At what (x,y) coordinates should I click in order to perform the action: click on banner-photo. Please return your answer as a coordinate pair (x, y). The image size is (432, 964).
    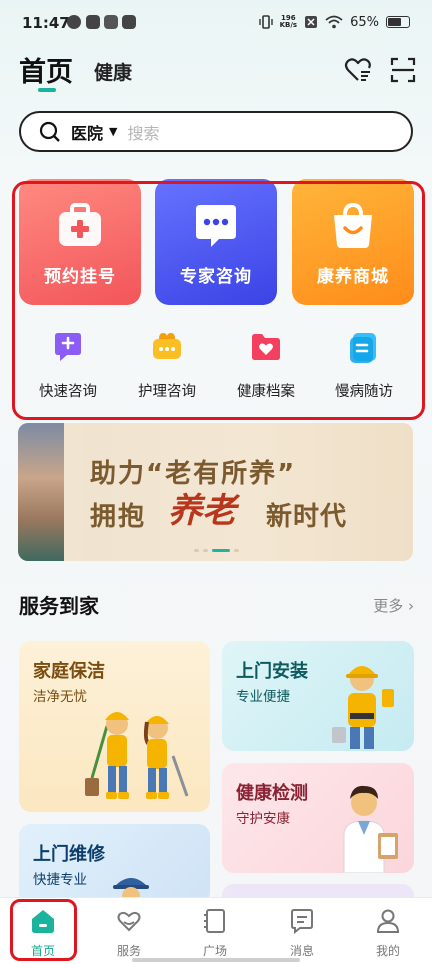
    Looking at the image, I should click on (41, 492).